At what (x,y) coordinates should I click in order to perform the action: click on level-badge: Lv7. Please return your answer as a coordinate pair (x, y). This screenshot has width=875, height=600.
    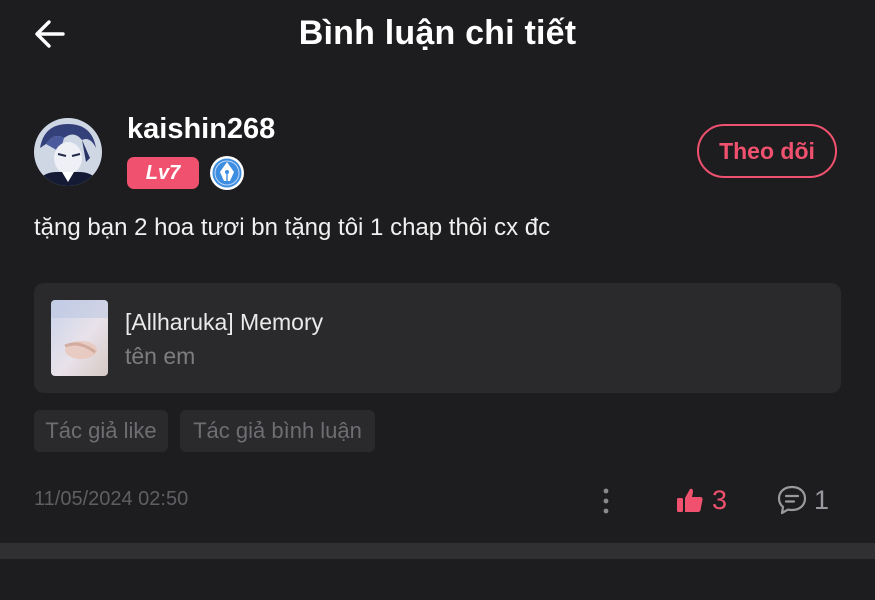
    Looking at the image, I should click on (163, 173).